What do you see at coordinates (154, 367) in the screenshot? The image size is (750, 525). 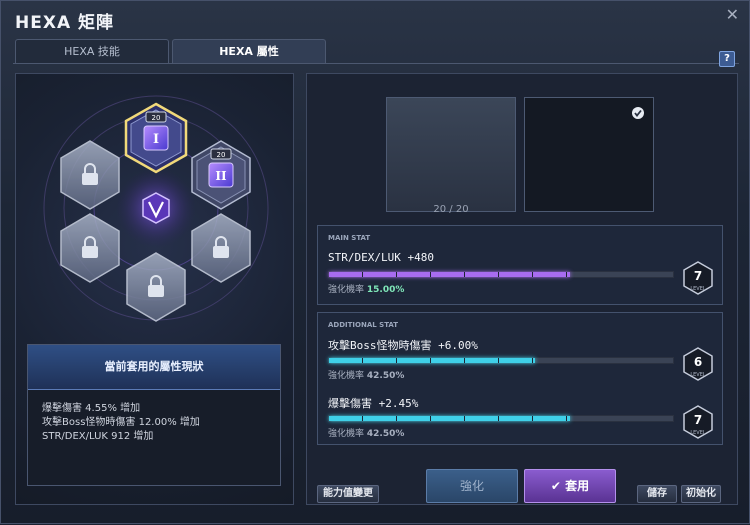 I see `status-header: 當前套用的屬性現狀` at bounding box center [154, 367].